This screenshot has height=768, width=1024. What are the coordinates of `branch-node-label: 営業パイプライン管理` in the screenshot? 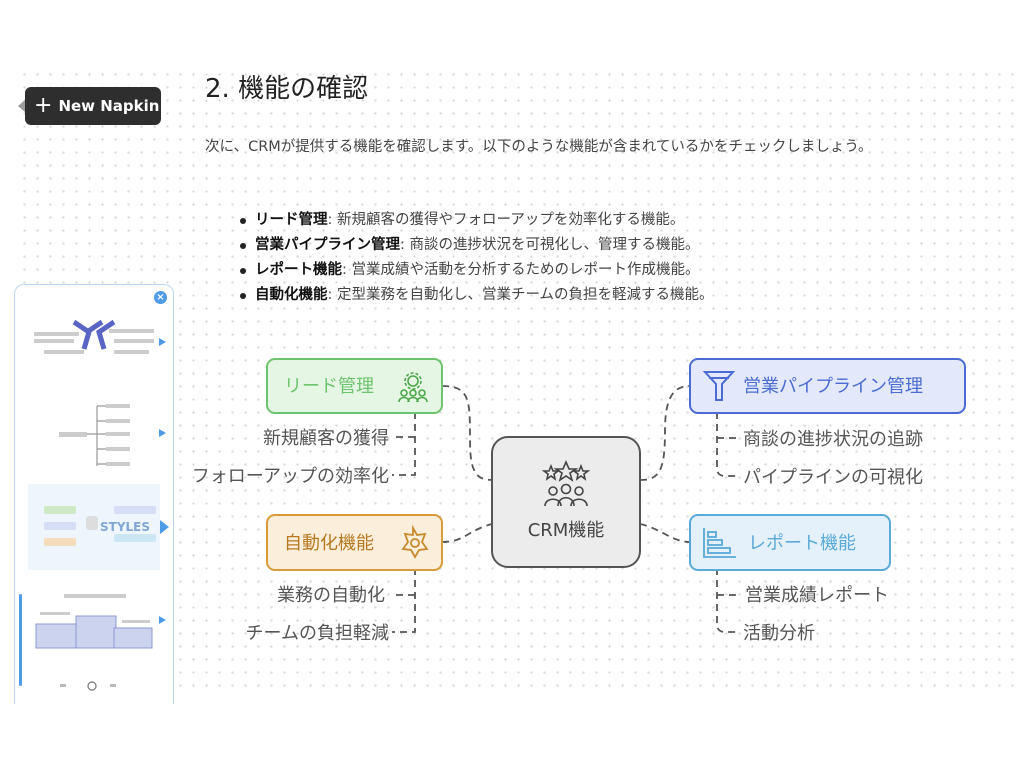 It's located at (833, 386).